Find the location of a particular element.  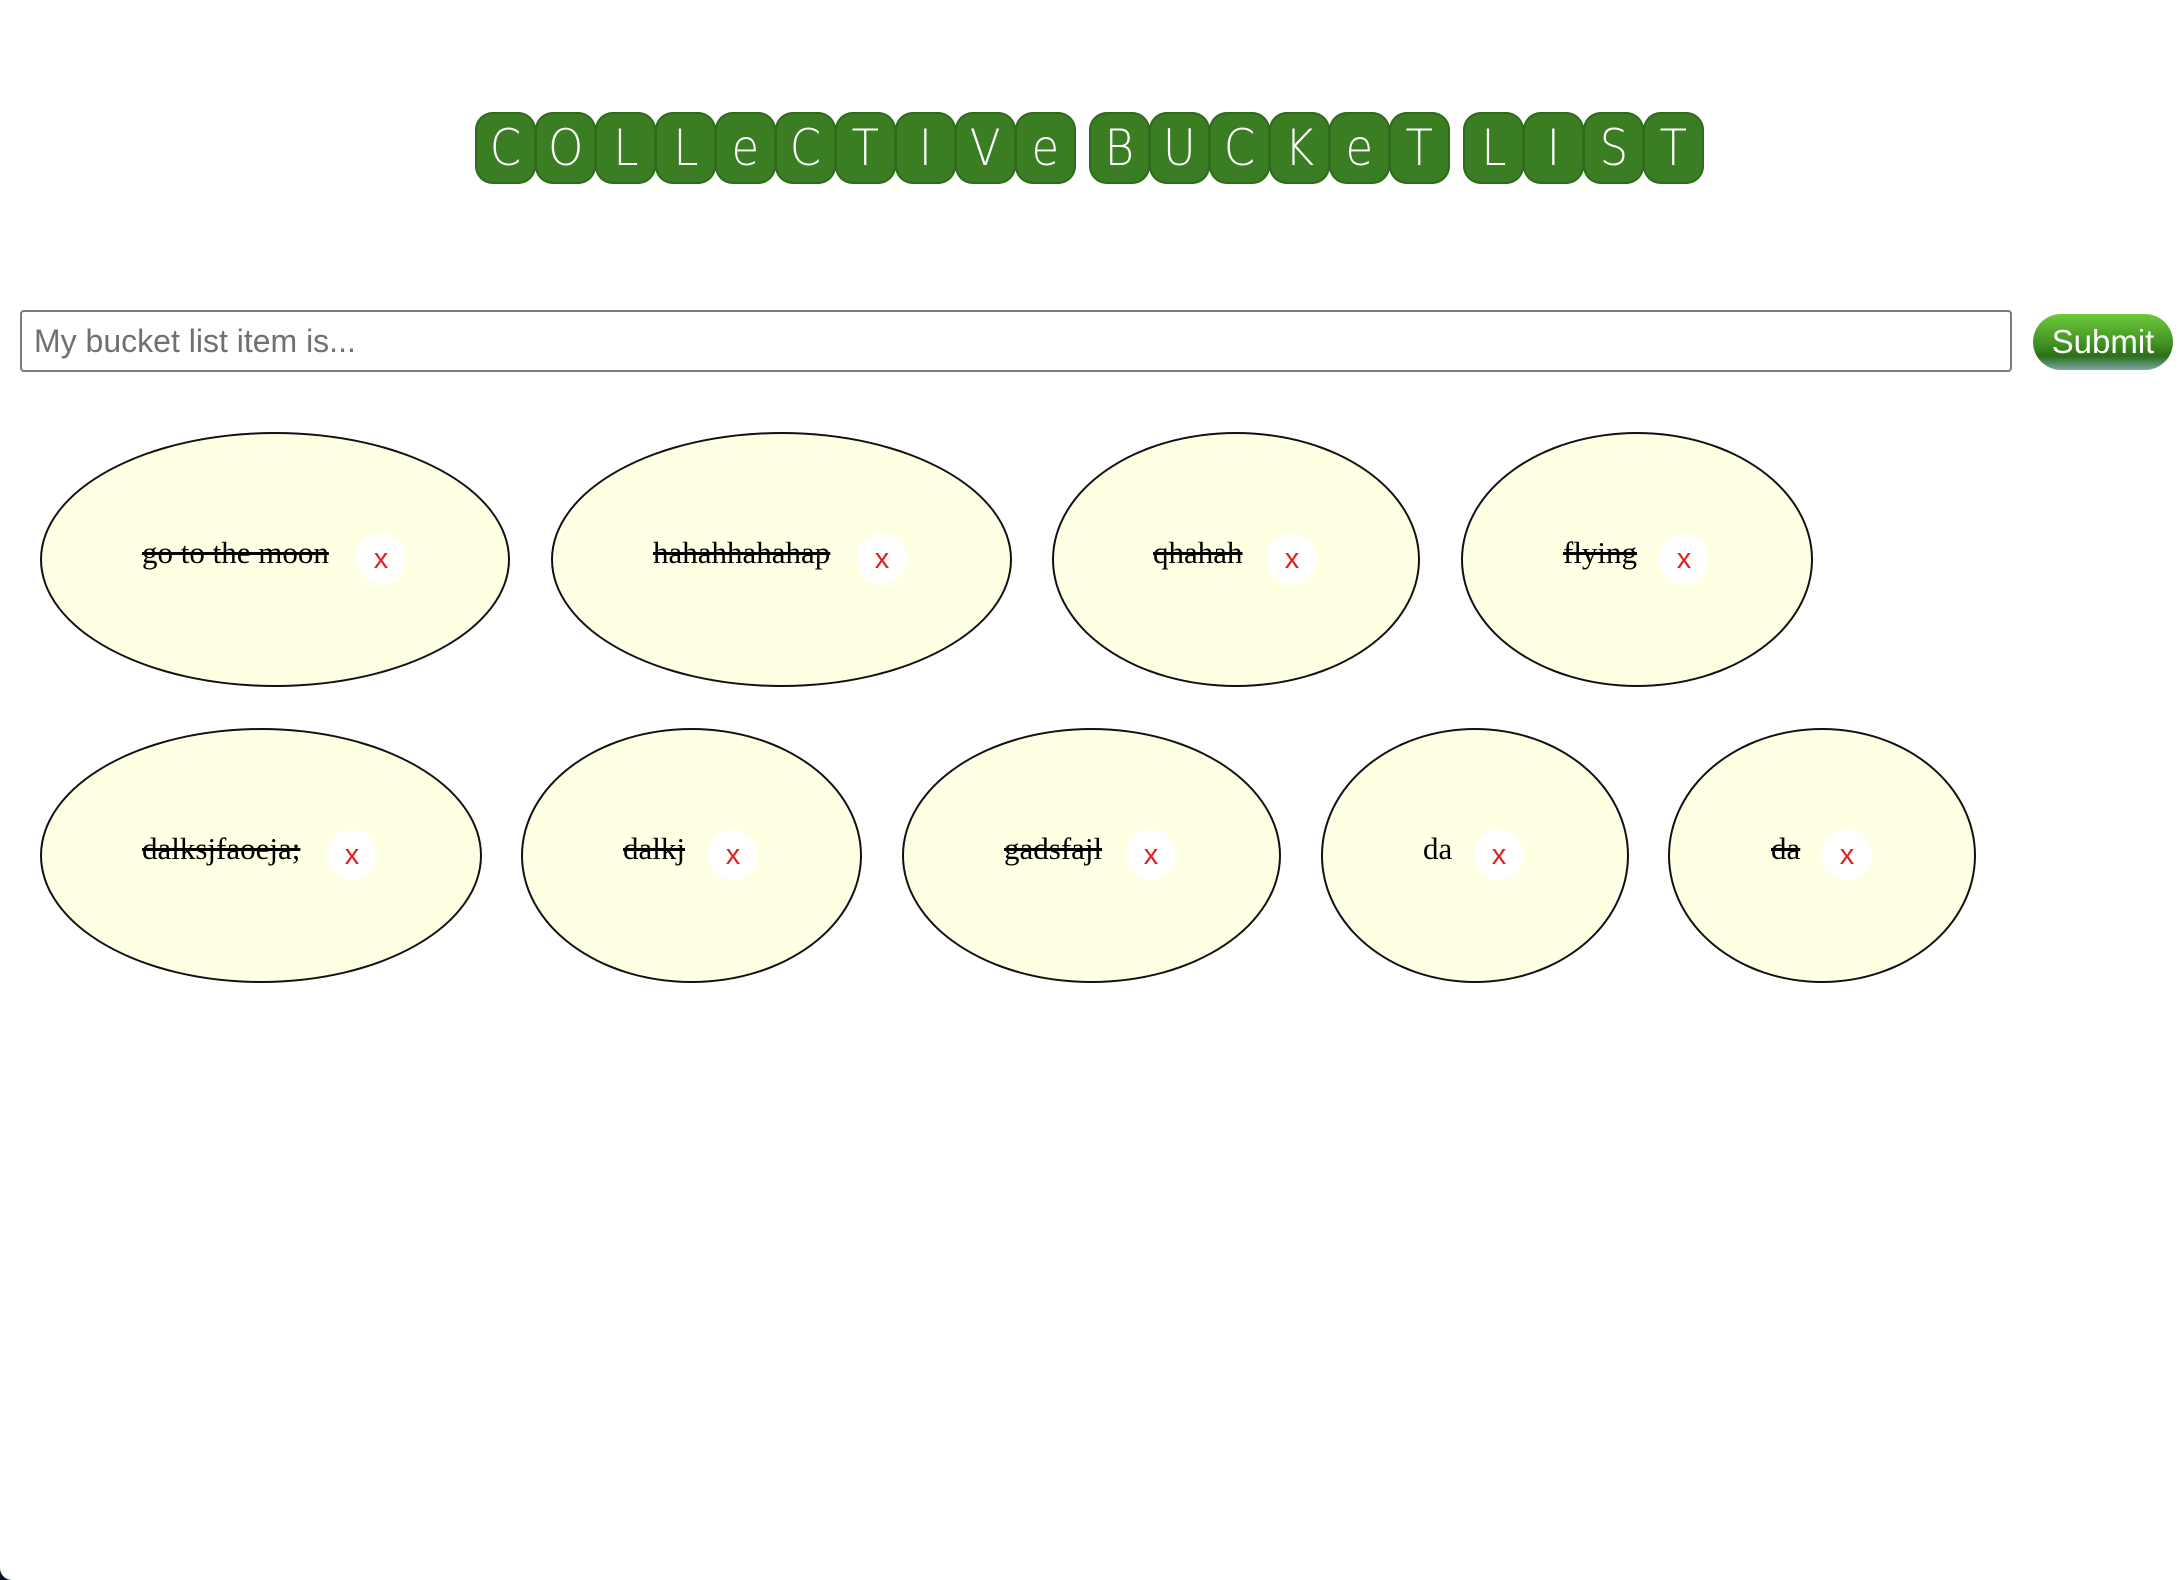

bucket-list-item-text: hahahhahahap is located at coordinates (741, 553).